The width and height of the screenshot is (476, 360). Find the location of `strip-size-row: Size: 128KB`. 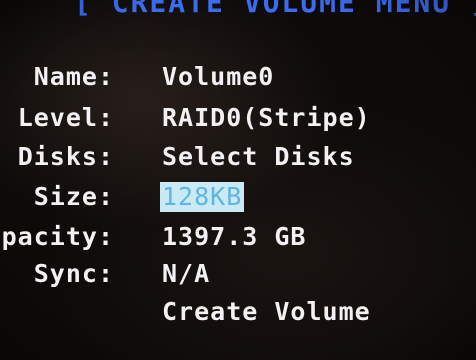

strip-size-row: Size: 128KB is located at coordinates (238, 197).